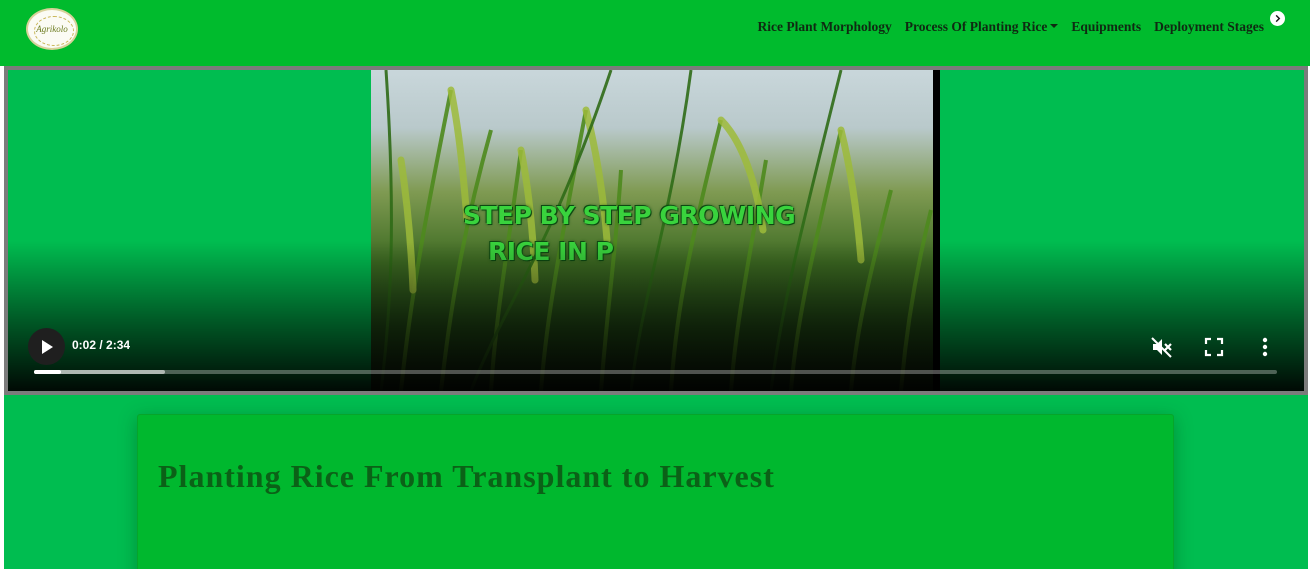 This screenshot has height=569, width=1310. I want to click on more-options-button, so click(1265, 347).